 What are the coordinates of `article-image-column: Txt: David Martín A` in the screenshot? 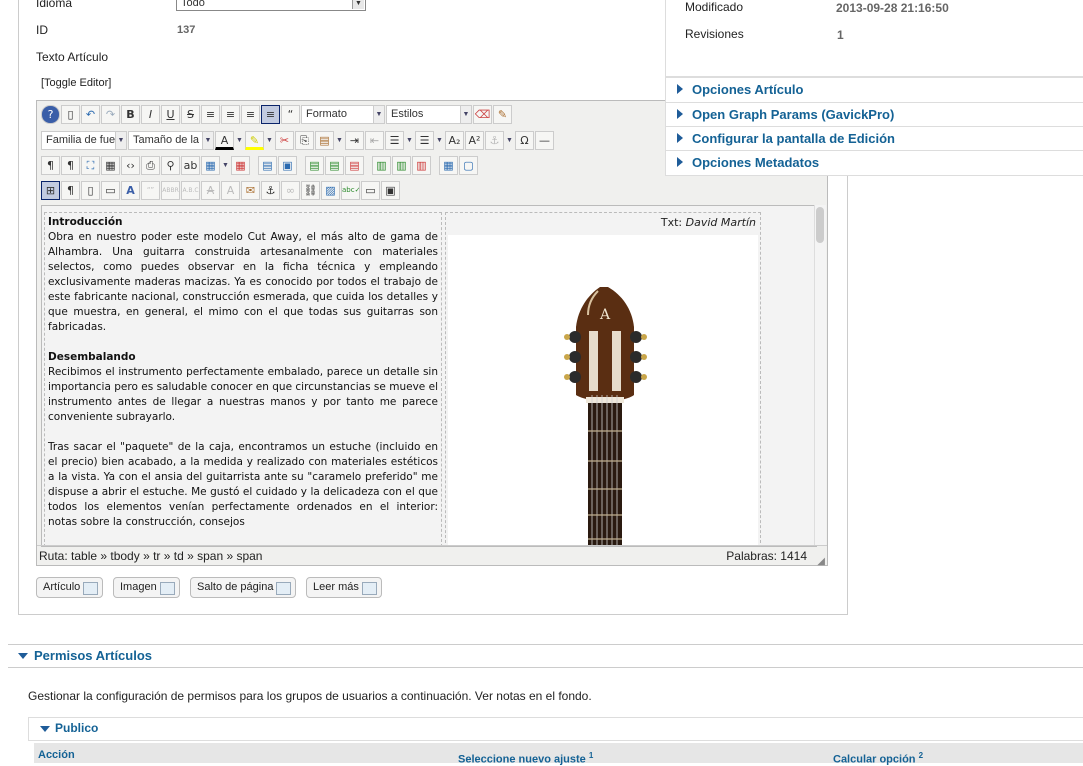 It's located at (603, 379).